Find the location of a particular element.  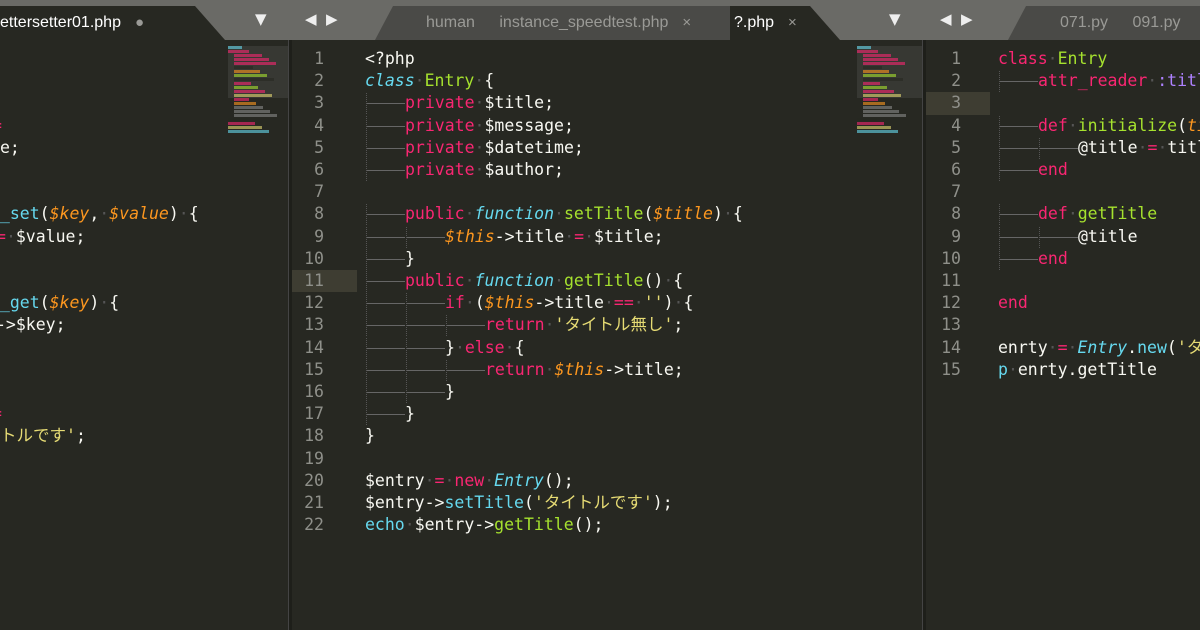

code-line: 5 private·$datetime; is located at coordinates (607, 148).